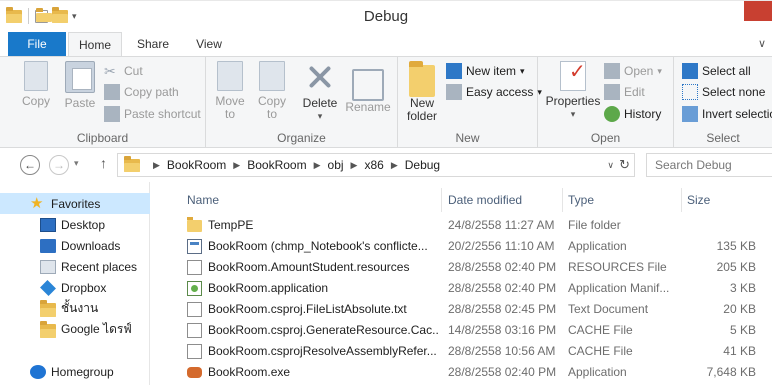  I want to click on column-header-type: Type, so click(581, 200).